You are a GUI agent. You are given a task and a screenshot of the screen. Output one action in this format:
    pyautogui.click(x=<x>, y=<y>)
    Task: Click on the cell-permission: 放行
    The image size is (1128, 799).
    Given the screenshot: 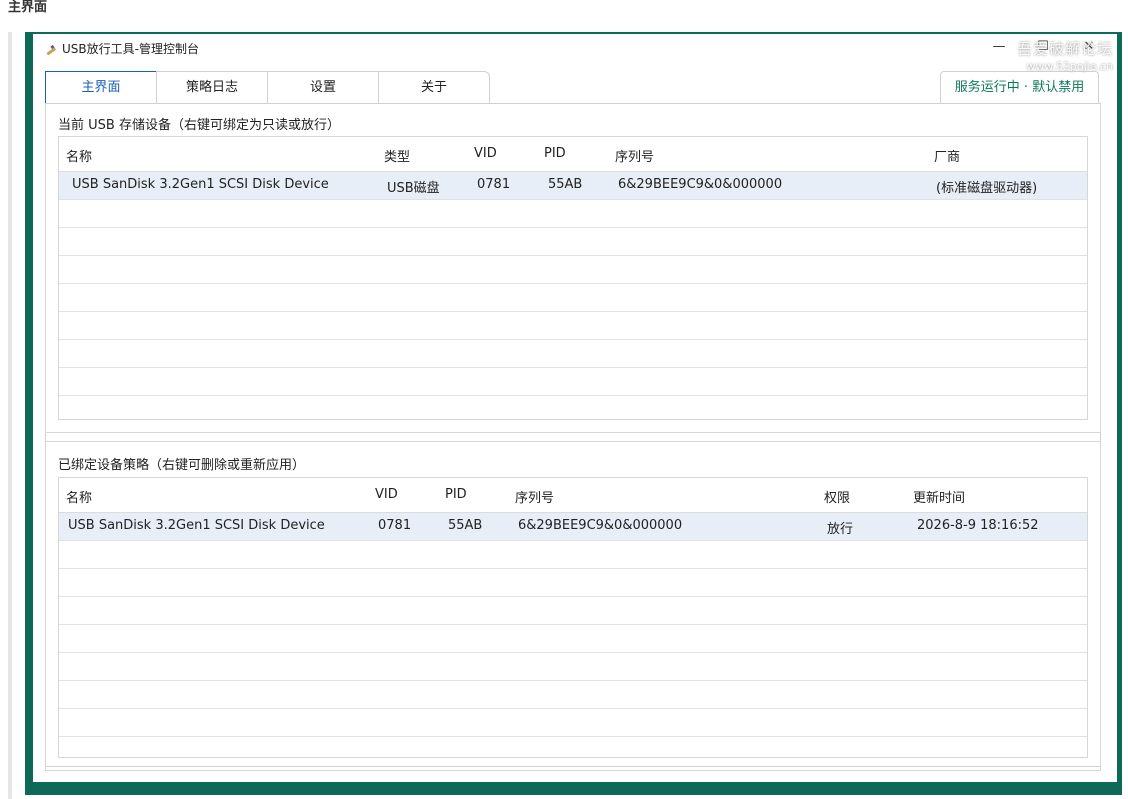 What is the action you would take?
    pyautogui.click(x=840, y=529)
    